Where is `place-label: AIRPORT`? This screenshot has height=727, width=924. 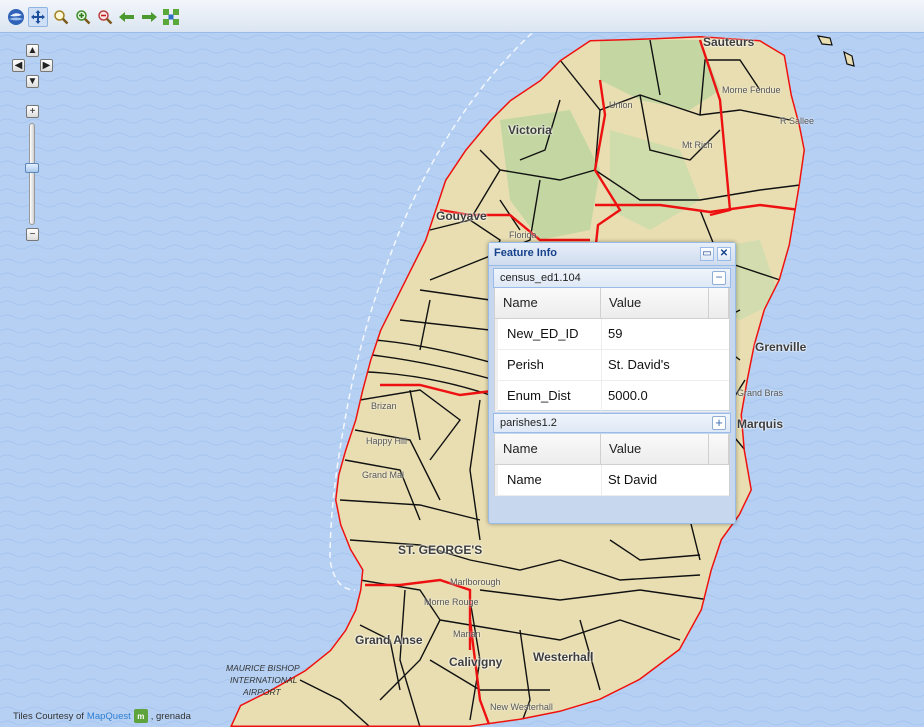 place-label: AIRPORT is located at coordinates (262, 692).